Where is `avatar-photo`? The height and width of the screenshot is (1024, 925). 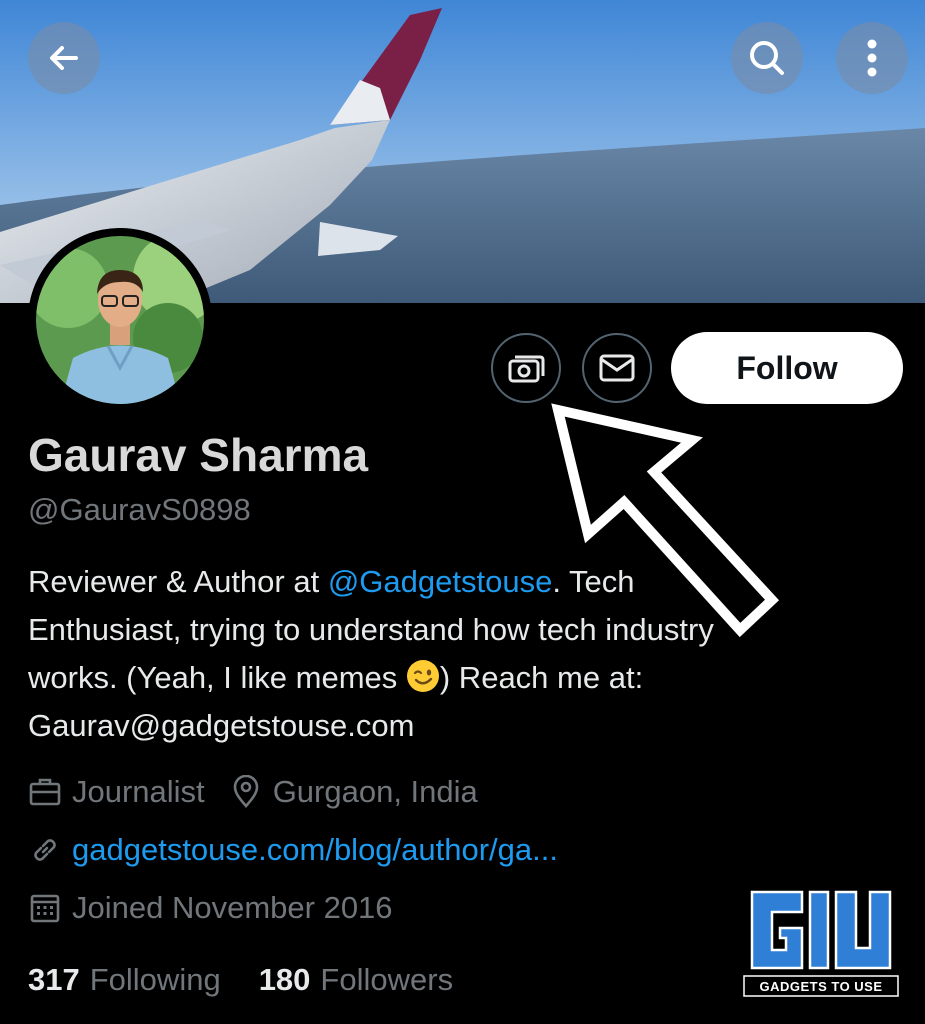
avatar-photo is located at coordinates (120, 320).